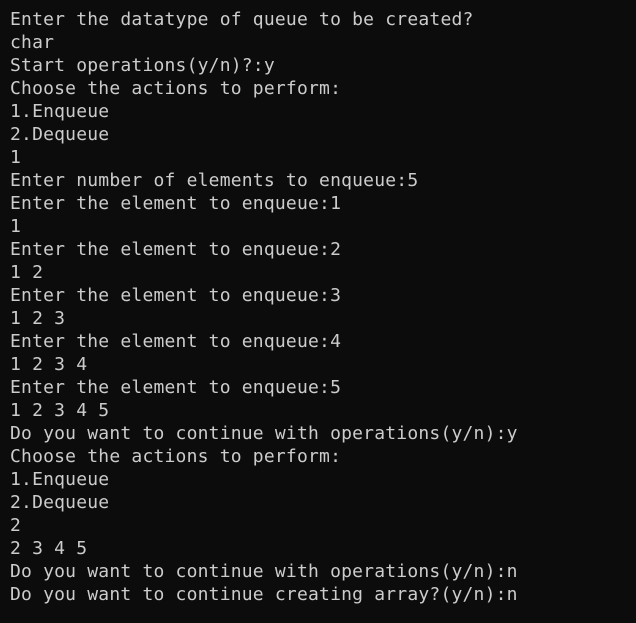 The height and width of the screenshot is (623, 636). I want to click on prompt-element-count: Enter number of elements to enqueue:5, so click(214, 180).